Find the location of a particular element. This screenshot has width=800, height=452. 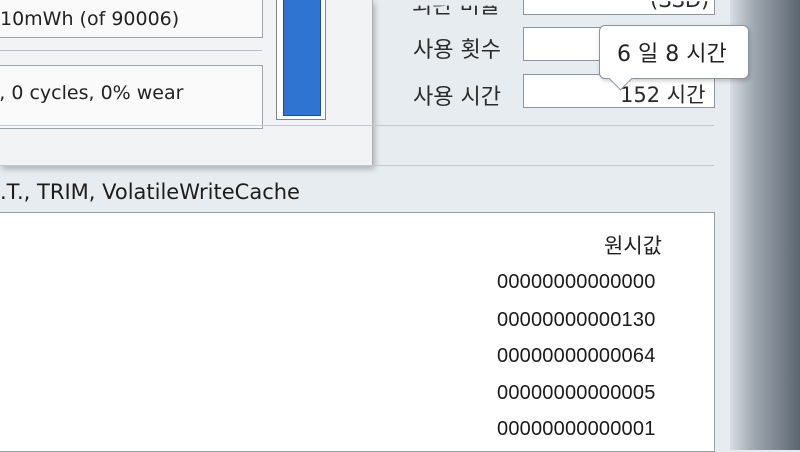

raw-value-column-header: 원시값 is located at coordinates (633, 245).